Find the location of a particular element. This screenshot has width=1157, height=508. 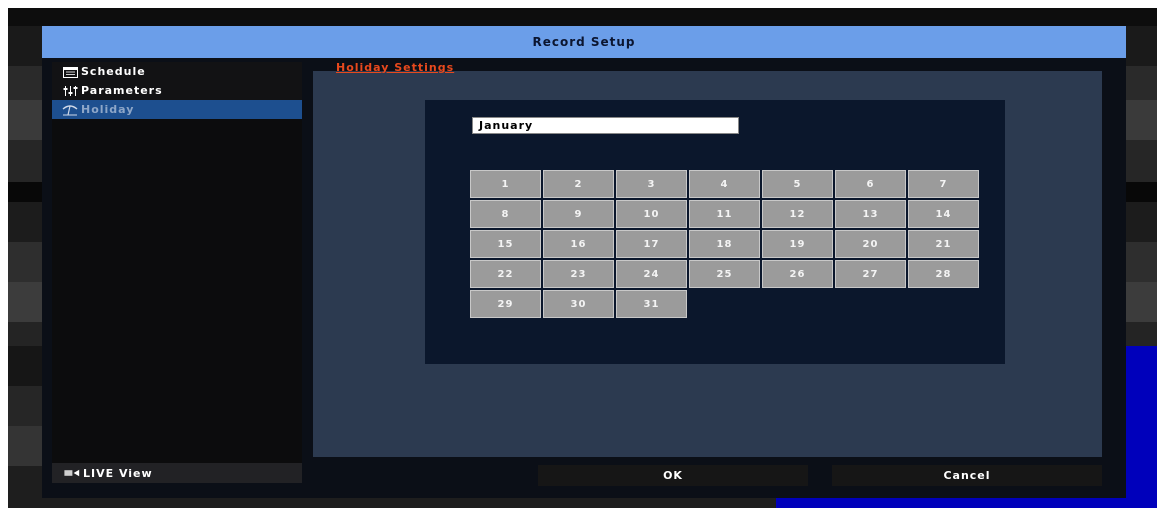

day-cell: 5 is located at coordinates (797, 184).